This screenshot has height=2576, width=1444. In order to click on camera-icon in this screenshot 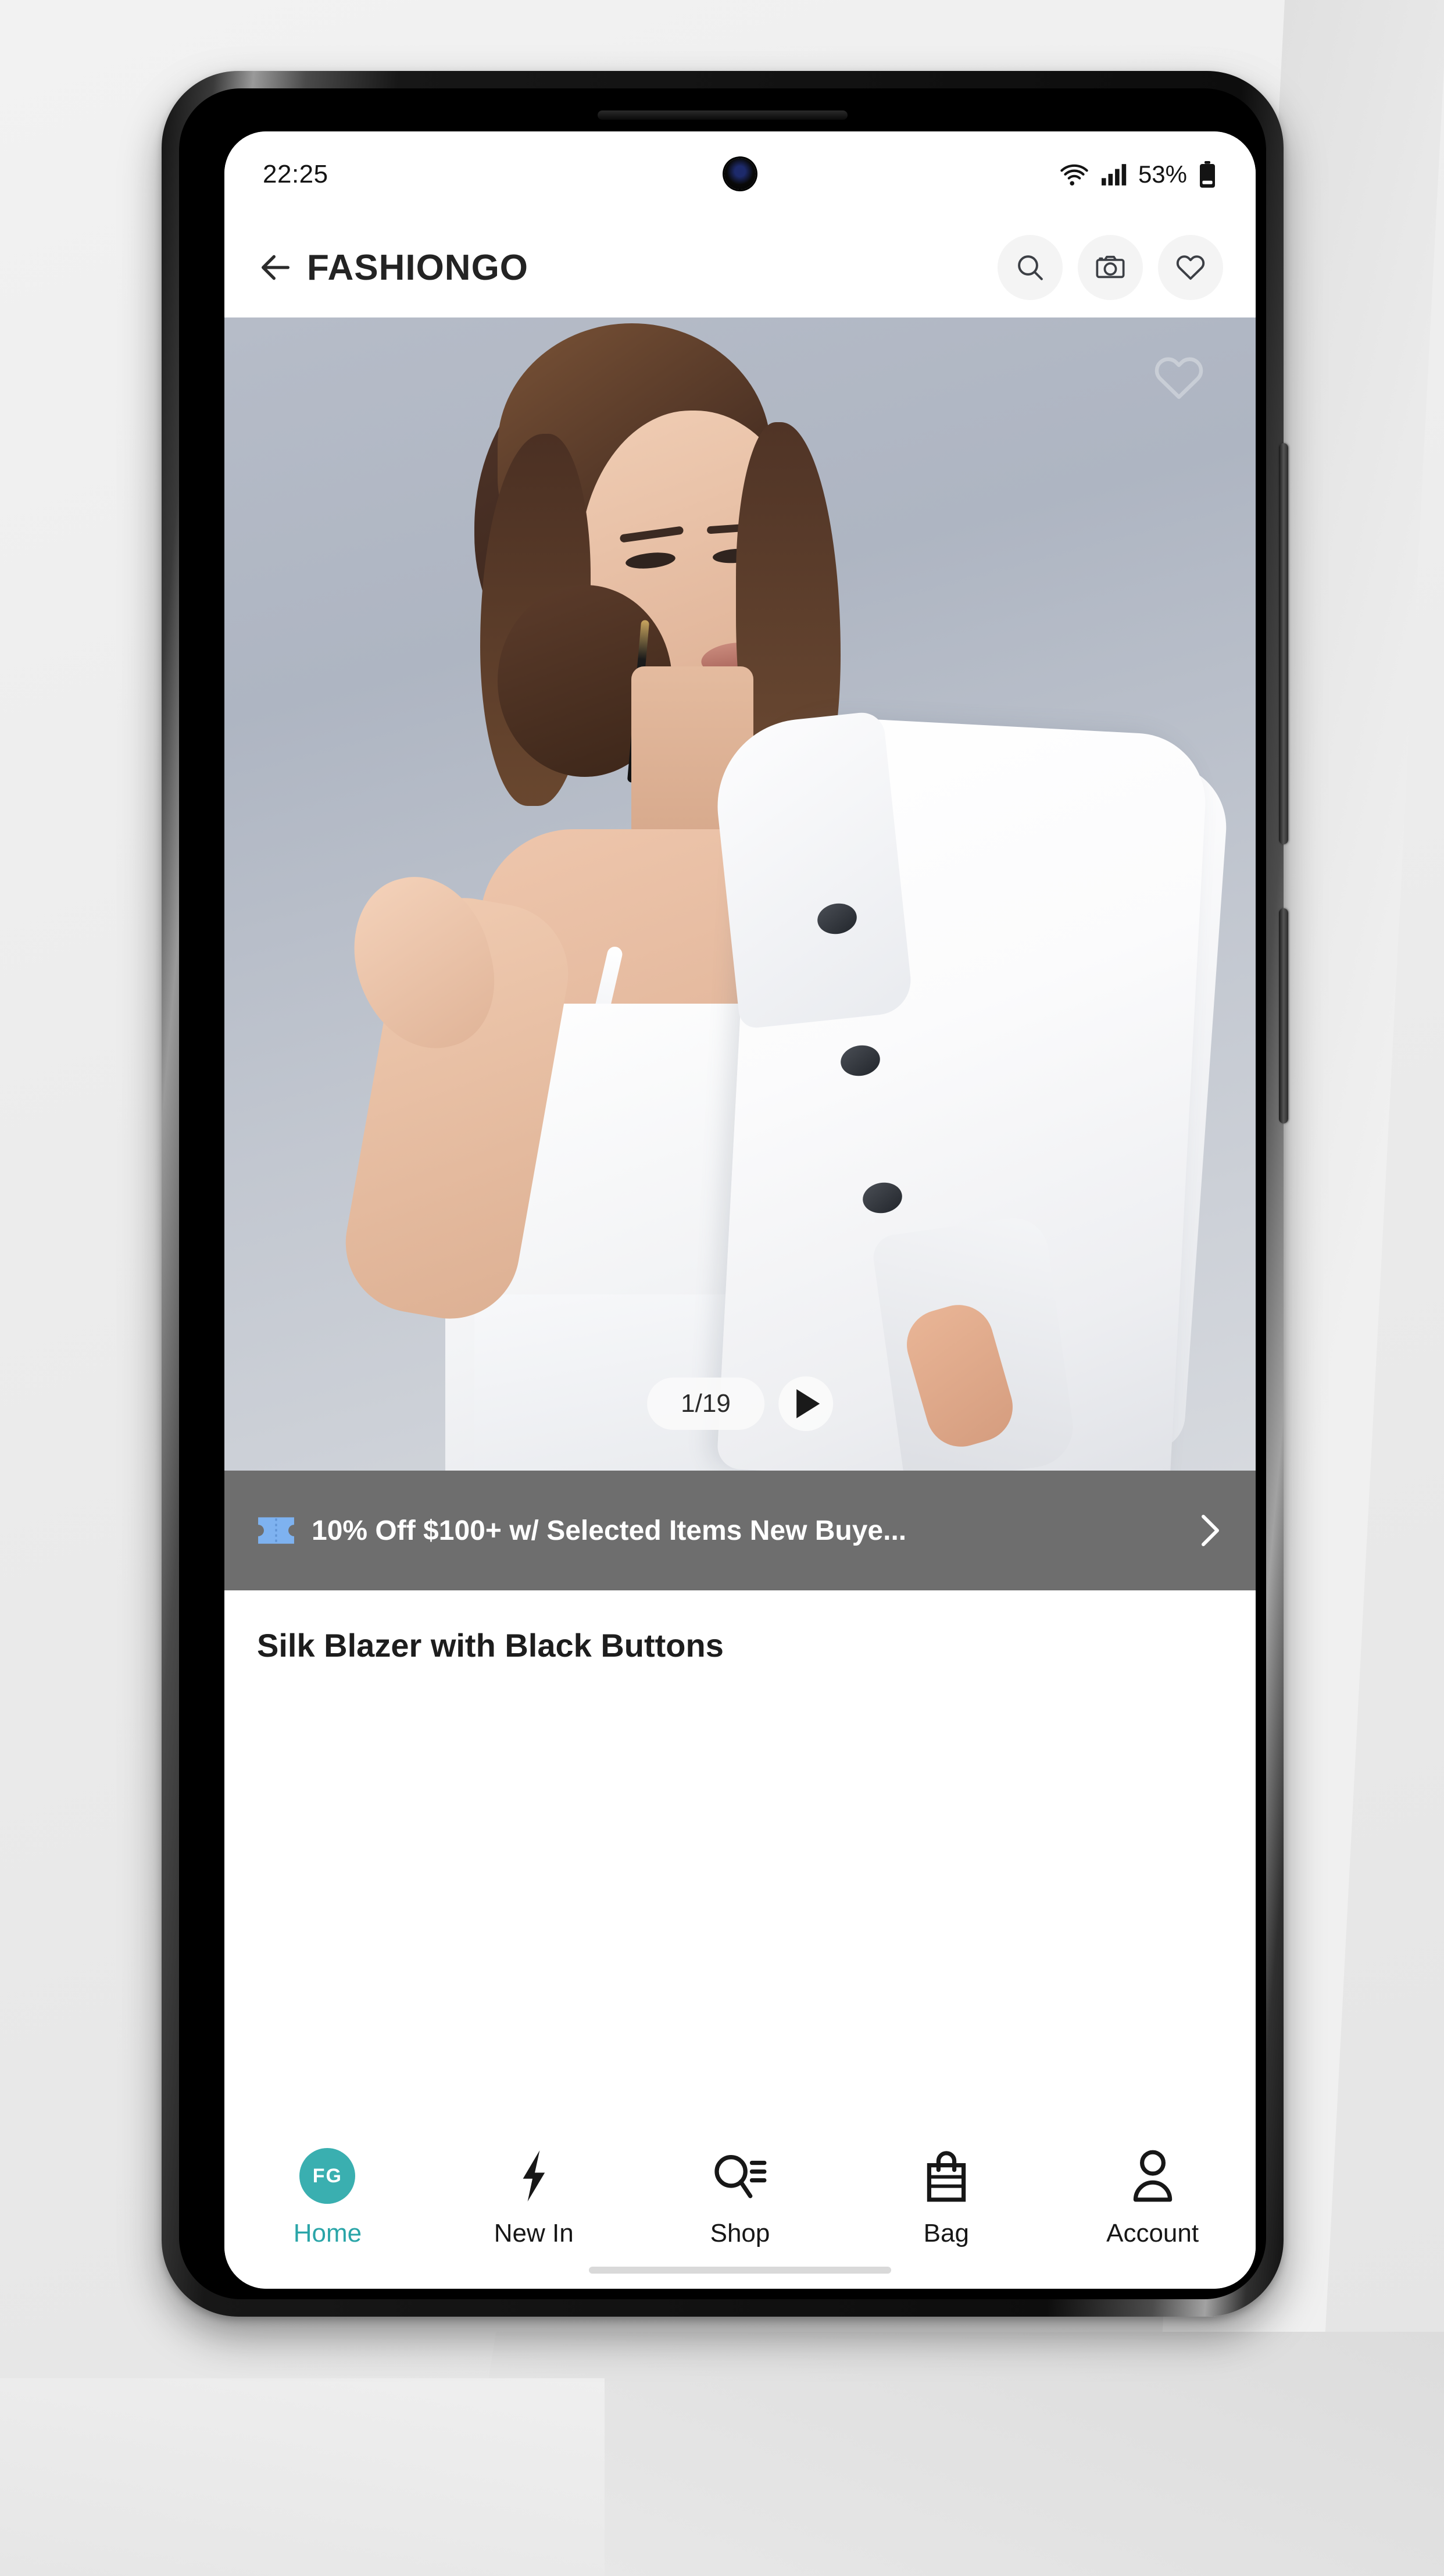, I will do `click(1110, 267)`.